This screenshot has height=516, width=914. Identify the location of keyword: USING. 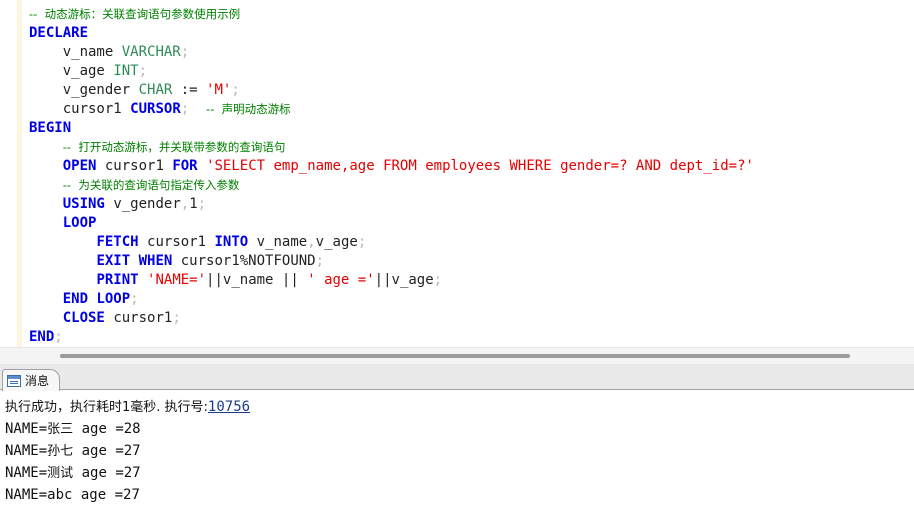
(83, 204).